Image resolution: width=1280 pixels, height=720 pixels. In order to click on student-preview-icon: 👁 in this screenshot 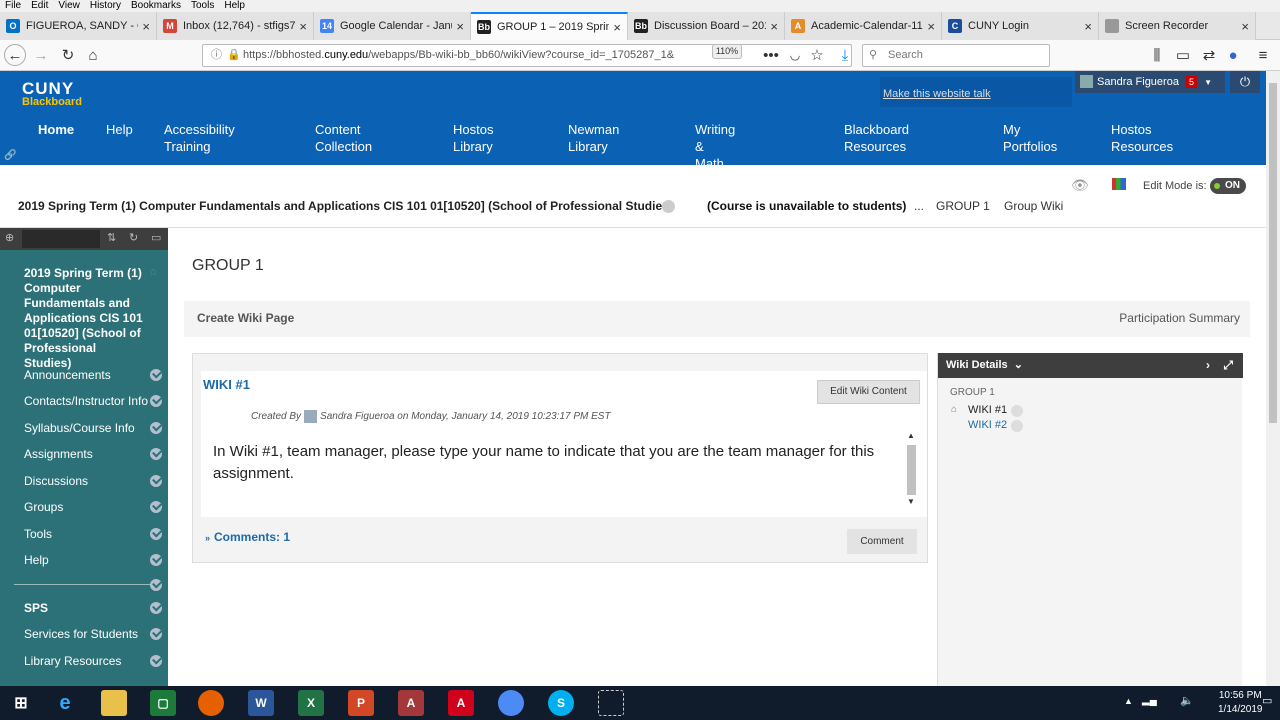, I will do `click(1080, 185)`.